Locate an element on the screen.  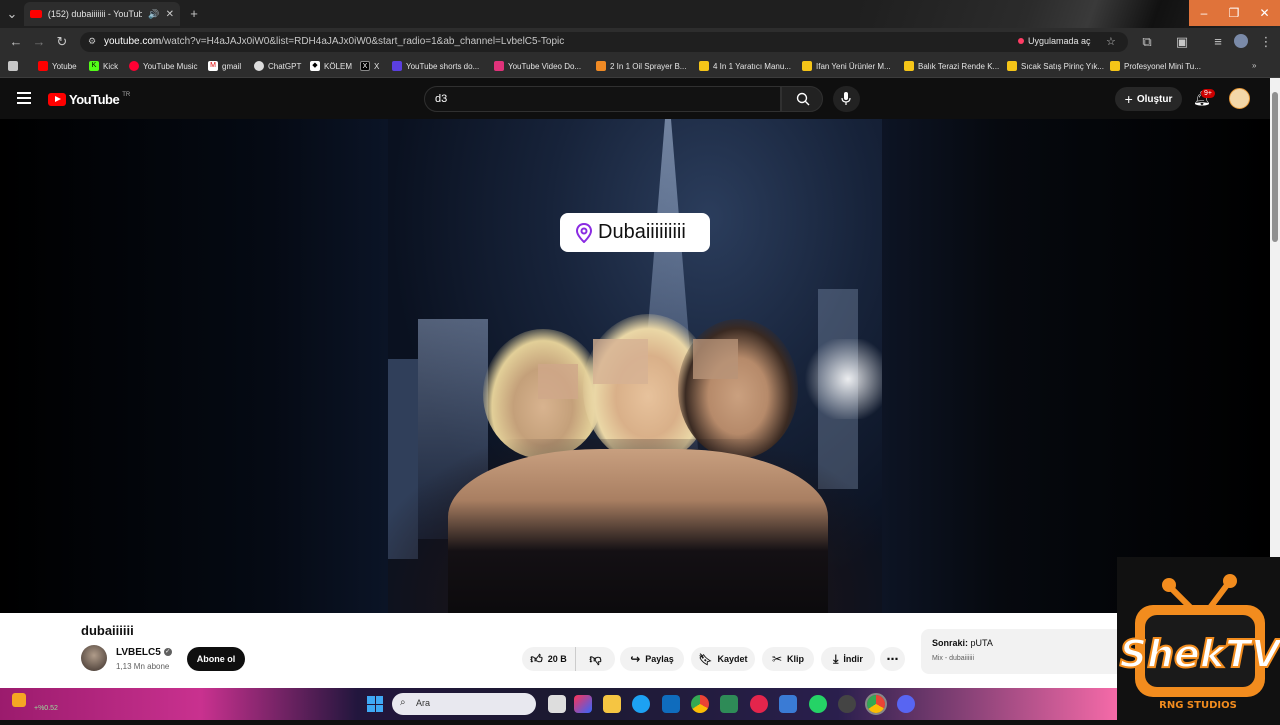
bookmark-item: Yotube is located at coordinates (57, 66).